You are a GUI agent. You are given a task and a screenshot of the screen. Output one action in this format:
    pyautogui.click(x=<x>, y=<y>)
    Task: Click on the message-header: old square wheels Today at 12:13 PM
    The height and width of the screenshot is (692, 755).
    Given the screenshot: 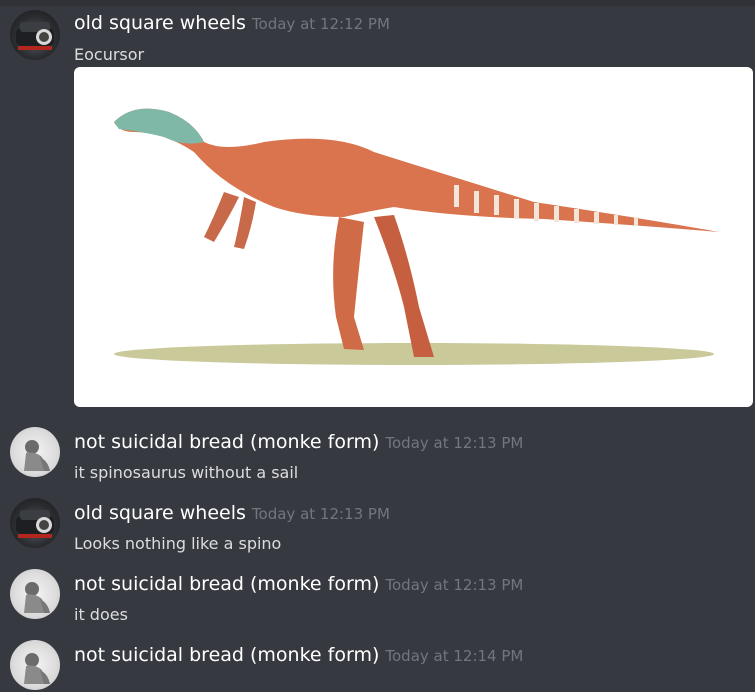 What is the action you would take?
    pyautogui.click(x=232, y=513)
    